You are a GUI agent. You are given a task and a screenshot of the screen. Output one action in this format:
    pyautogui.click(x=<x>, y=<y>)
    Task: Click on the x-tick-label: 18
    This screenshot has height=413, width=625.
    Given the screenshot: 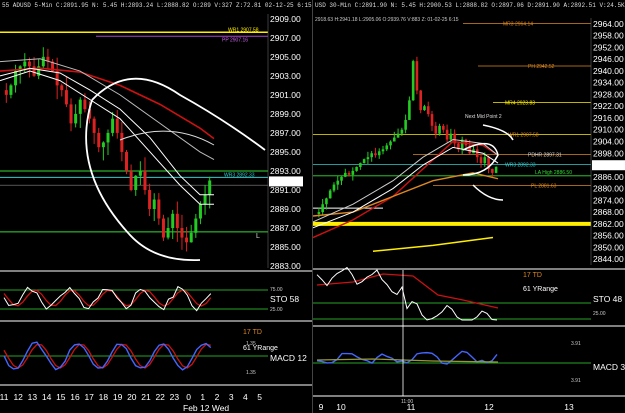 What is the action you would take?
    pyautogui.click(x=104, y=397)
    